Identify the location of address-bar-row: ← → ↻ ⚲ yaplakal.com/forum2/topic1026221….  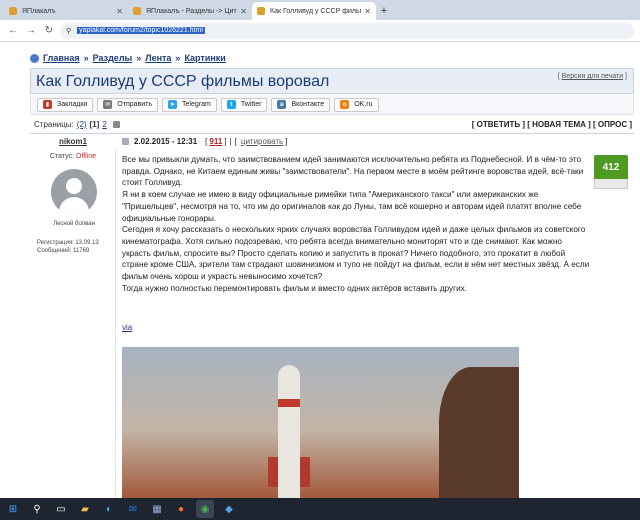
(320, 31).